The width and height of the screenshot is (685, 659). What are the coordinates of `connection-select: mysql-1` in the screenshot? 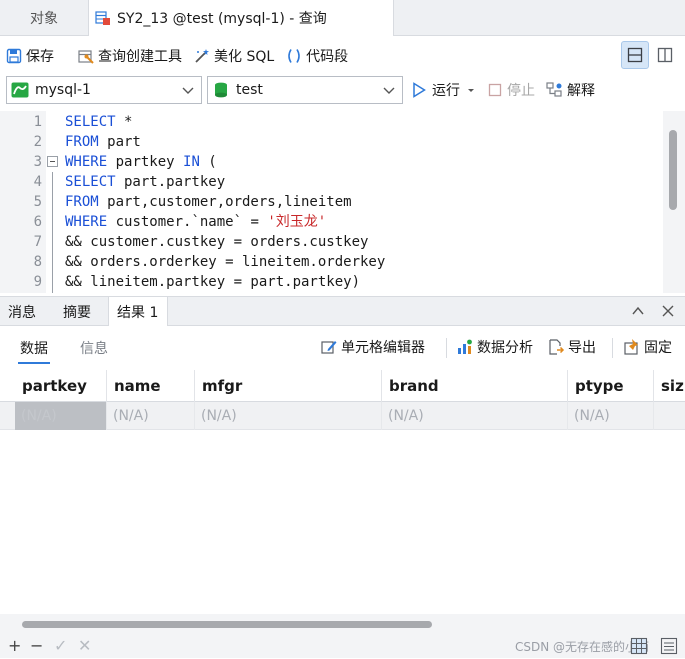 It's located at (104, 90).